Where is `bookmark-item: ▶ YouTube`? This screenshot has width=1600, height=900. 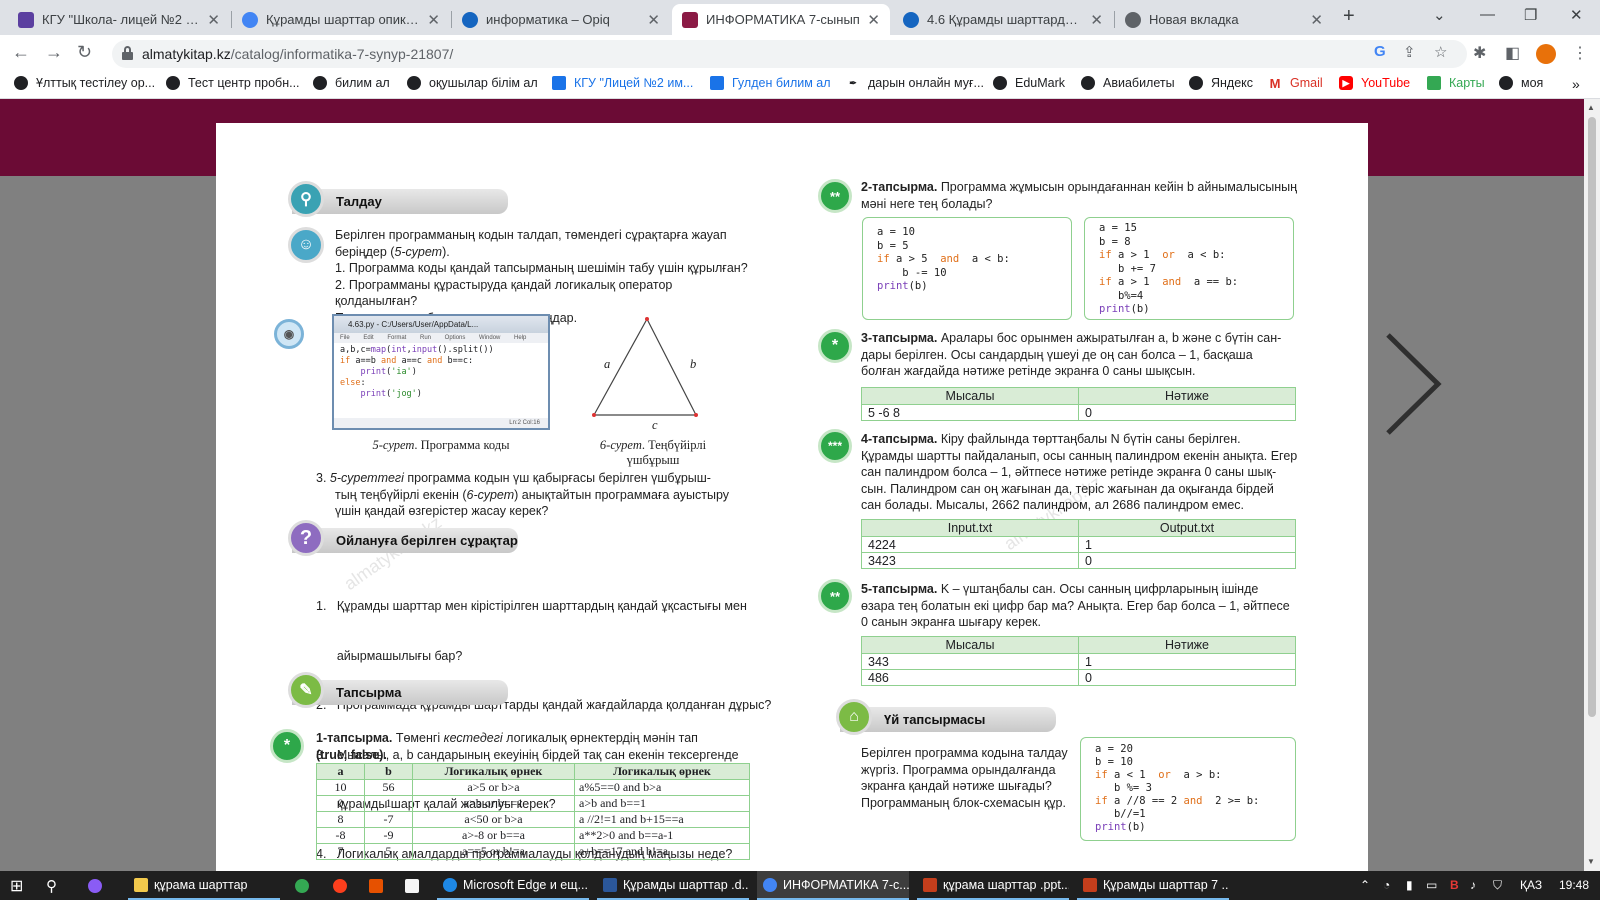
bookmark-item: ▶ YouTube is located at coordinates (1374, 83).